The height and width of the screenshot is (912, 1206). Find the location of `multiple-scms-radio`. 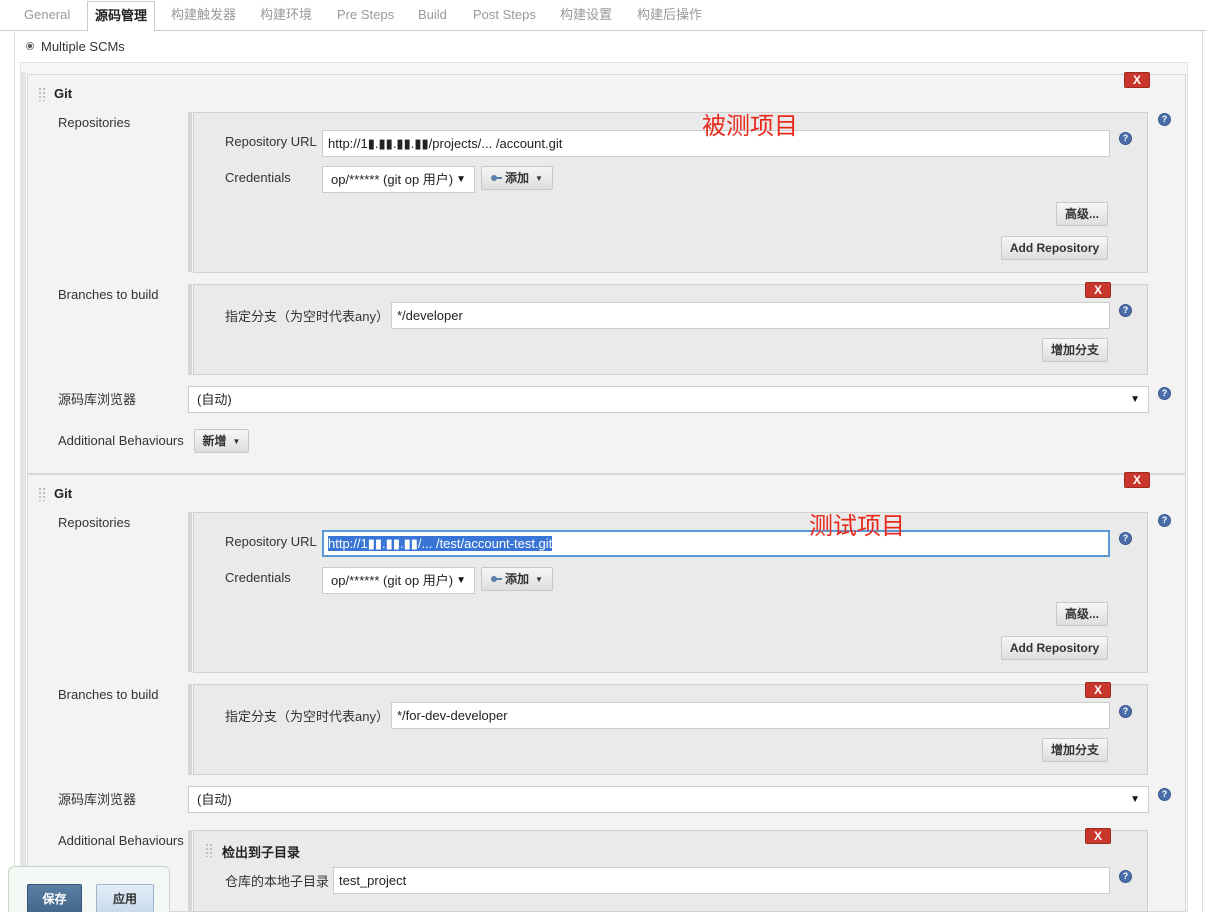

multiple-scms-radio is located at coordinates (30, 46).